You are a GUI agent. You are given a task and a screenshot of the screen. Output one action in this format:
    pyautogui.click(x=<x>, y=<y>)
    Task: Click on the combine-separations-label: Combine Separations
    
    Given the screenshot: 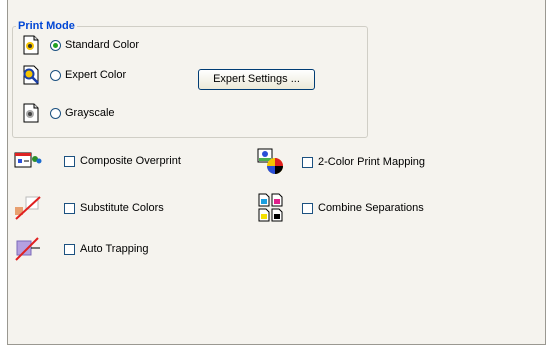 What is the action you would take?
    pyautogui.click(x=371, y=208)
    